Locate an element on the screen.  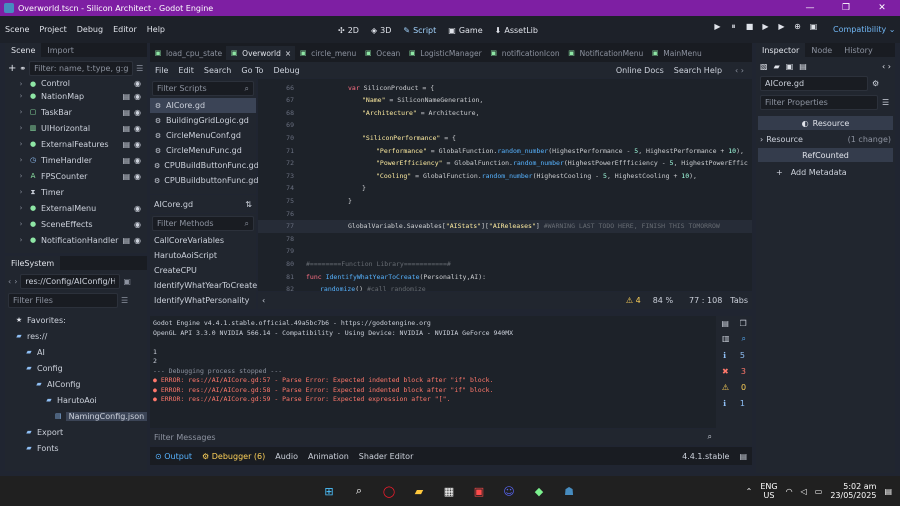
resource-row: › Resource (1 change) is located at coordinates (825, 139).